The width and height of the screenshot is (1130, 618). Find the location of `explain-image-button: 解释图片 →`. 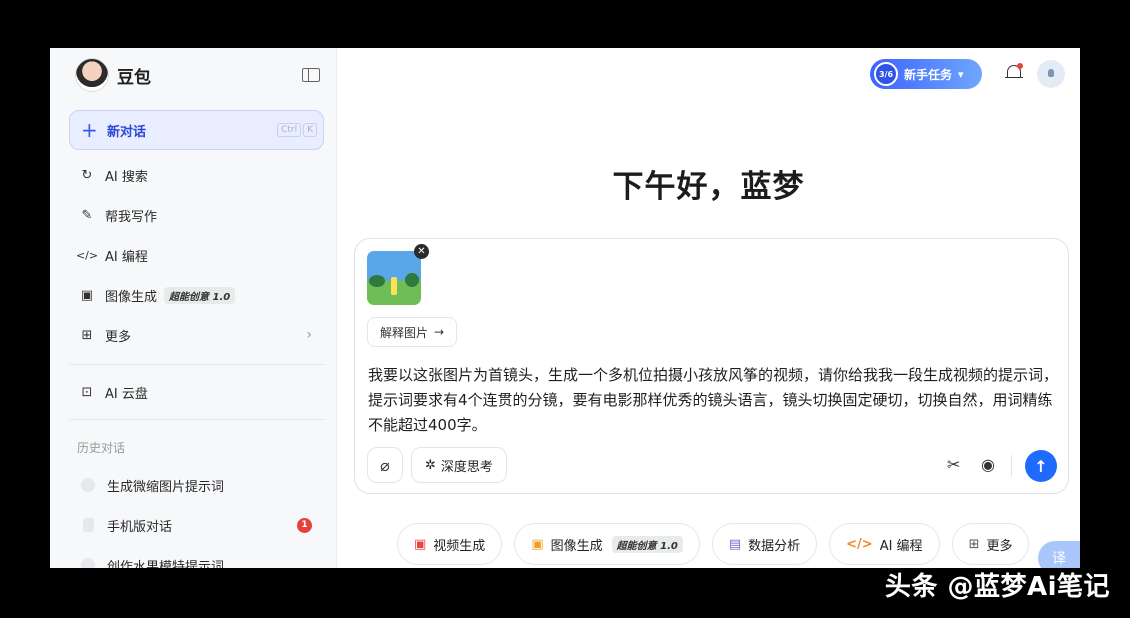

explain-image-button: 解释图片 → is located at coordinates (412, 332).